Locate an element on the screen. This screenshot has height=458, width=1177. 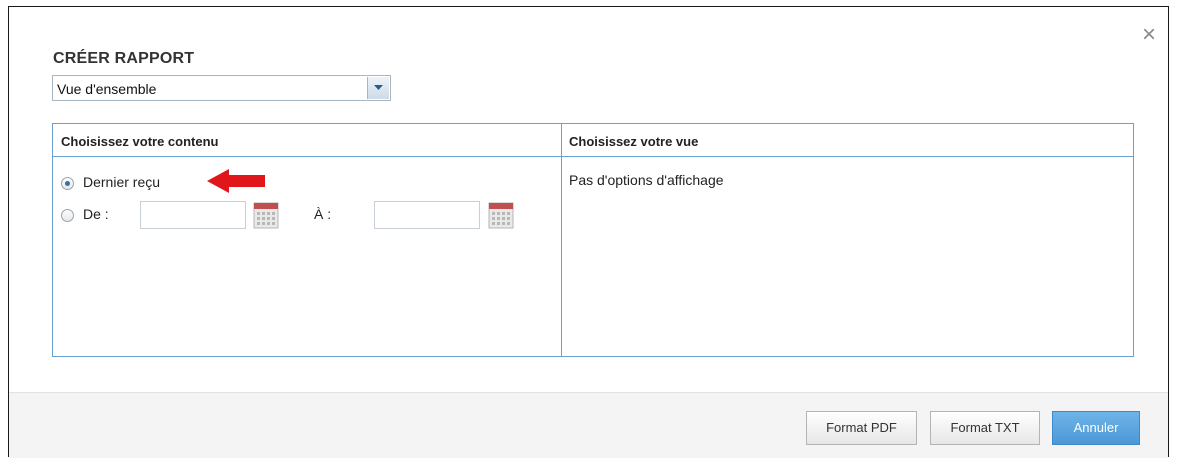
from-label: De : is located at coordinates (96, 214).